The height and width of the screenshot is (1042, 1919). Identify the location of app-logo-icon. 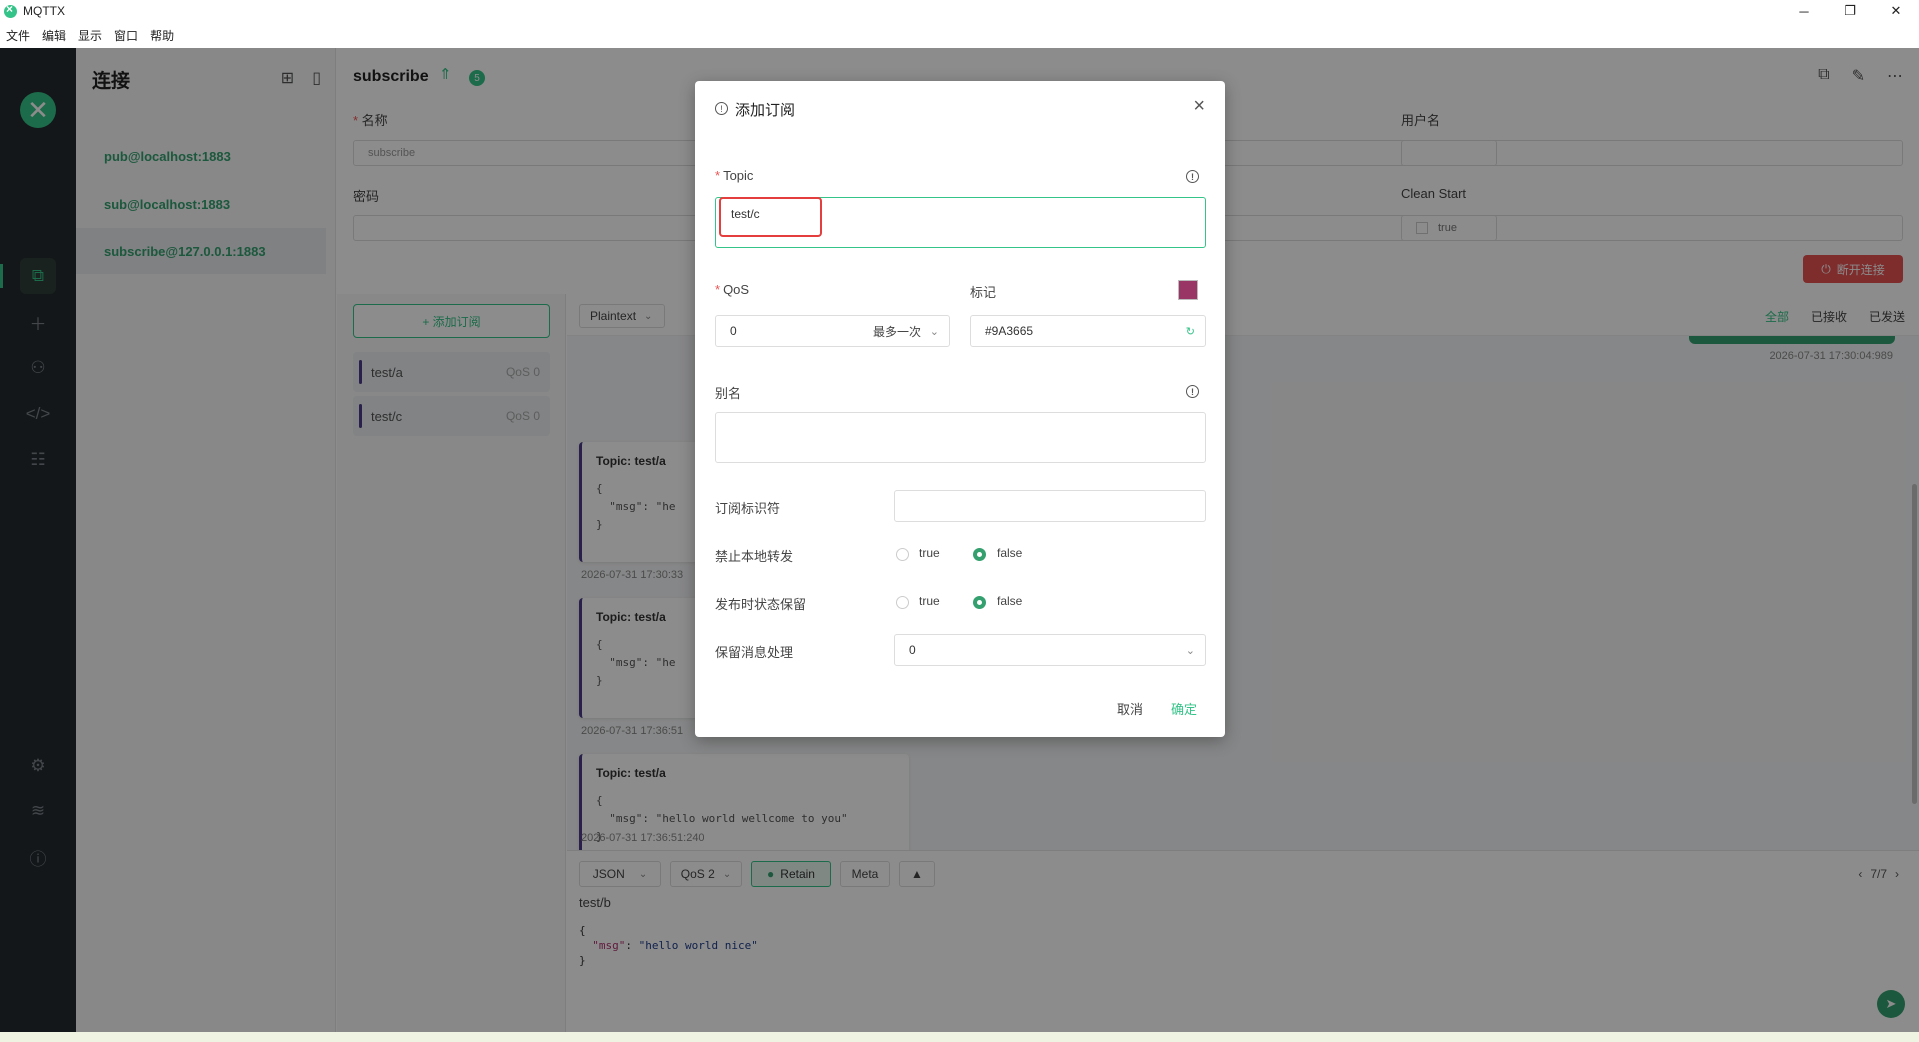
(10, 10).